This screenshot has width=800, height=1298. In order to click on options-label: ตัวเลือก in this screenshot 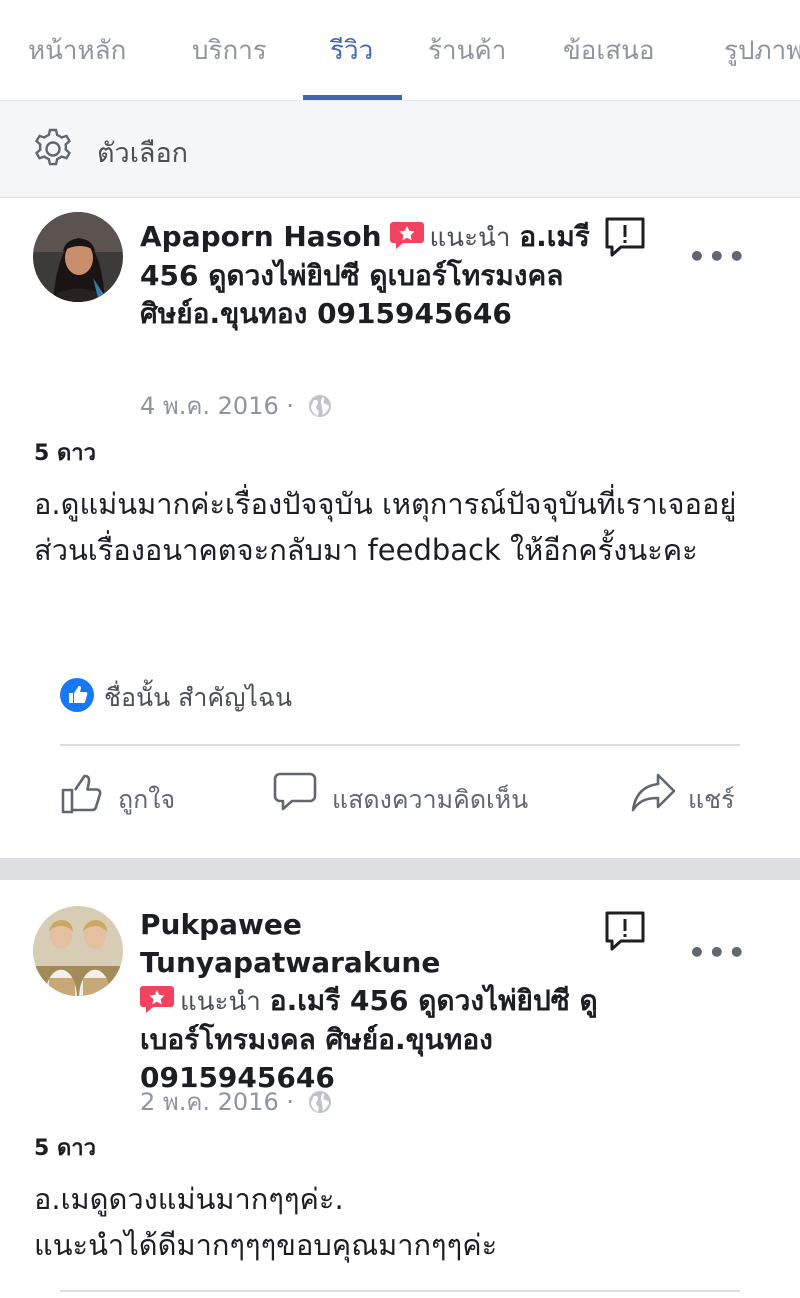, I will do `click(142, 152)`.